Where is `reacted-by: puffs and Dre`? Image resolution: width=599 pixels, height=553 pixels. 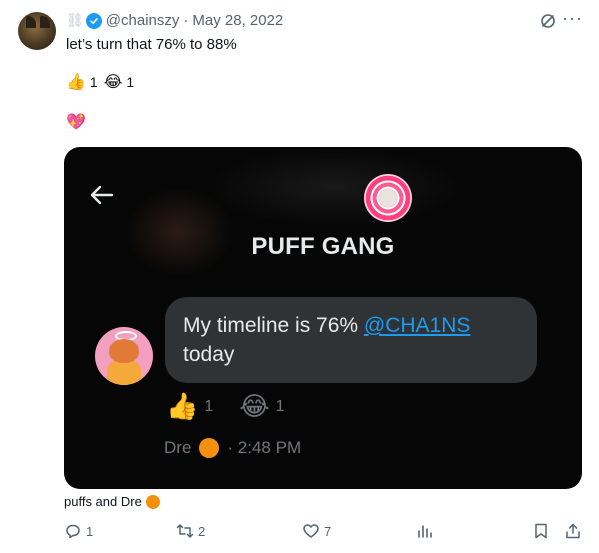 reacted-by: puffs and Dre is located at coordinates (112, 501).